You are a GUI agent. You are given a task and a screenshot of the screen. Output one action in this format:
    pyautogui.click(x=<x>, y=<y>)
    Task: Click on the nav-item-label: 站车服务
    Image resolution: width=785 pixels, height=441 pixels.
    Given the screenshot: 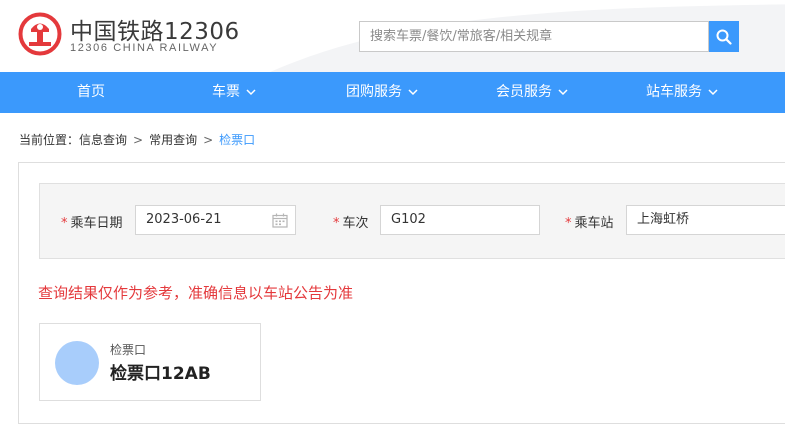 What is the action you would take?
    pyautogui.click(x=674, y=92)
    